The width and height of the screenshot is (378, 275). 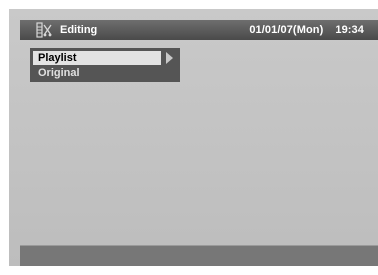 I want to click on menu-item-label: Original, so click(x=59, y=73).